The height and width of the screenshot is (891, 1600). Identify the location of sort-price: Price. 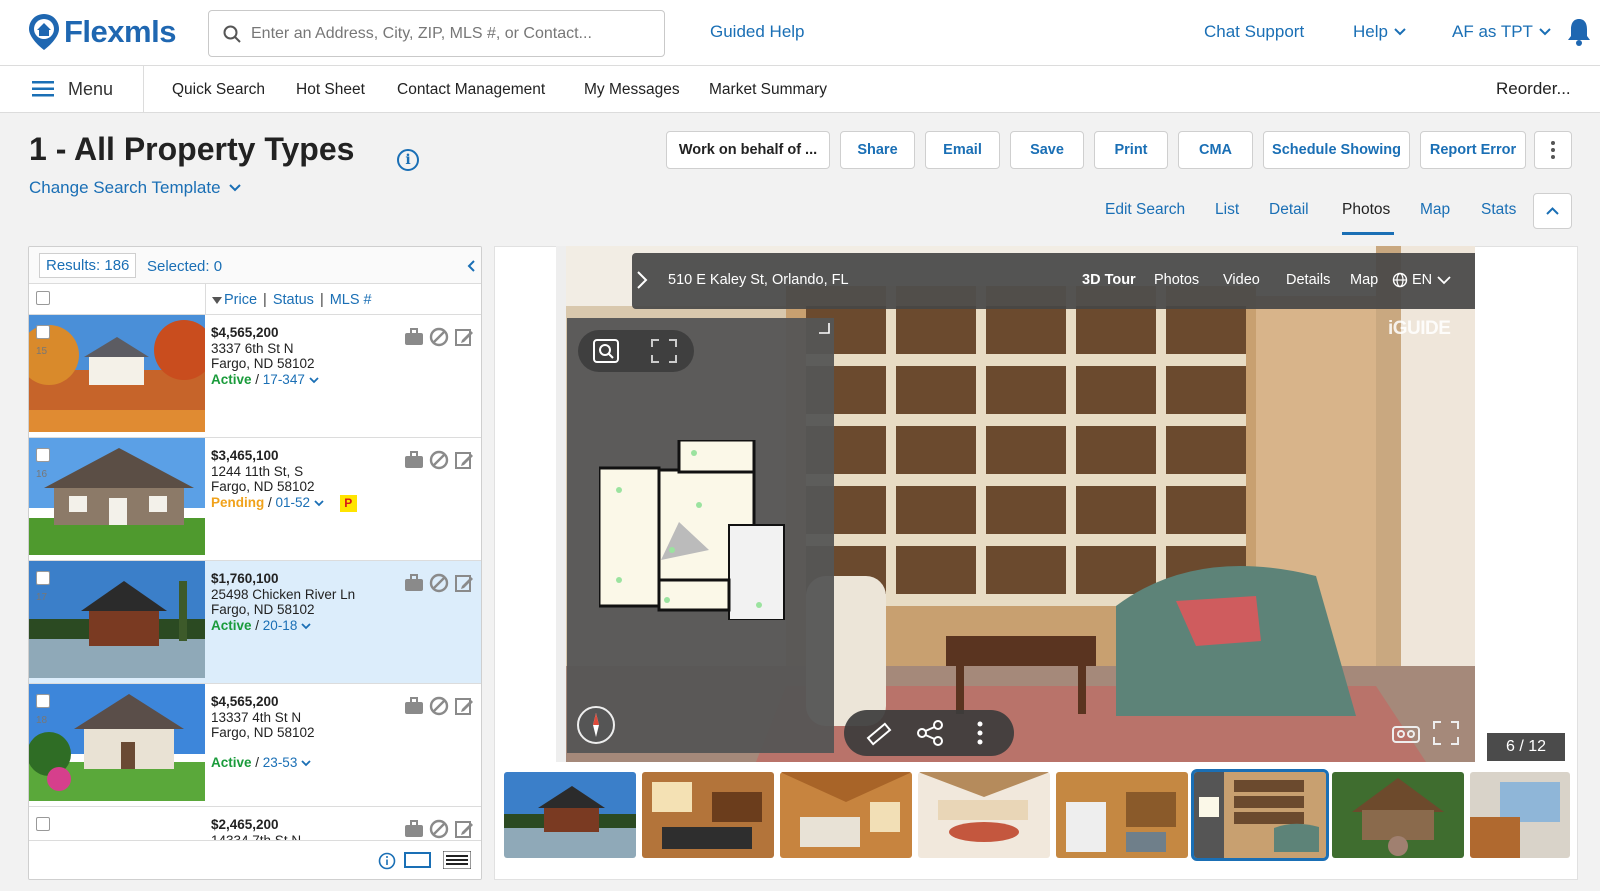
(240, 300).